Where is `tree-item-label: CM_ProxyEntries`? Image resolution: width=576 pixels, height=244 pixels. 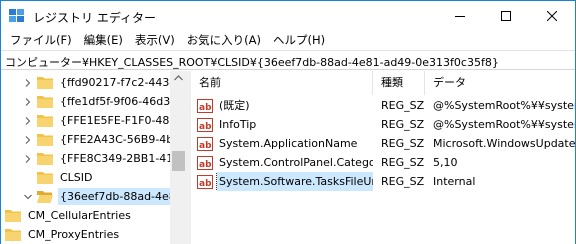
tree-item-label: CM_ProxyEntries is located at coordinates (74, 234).